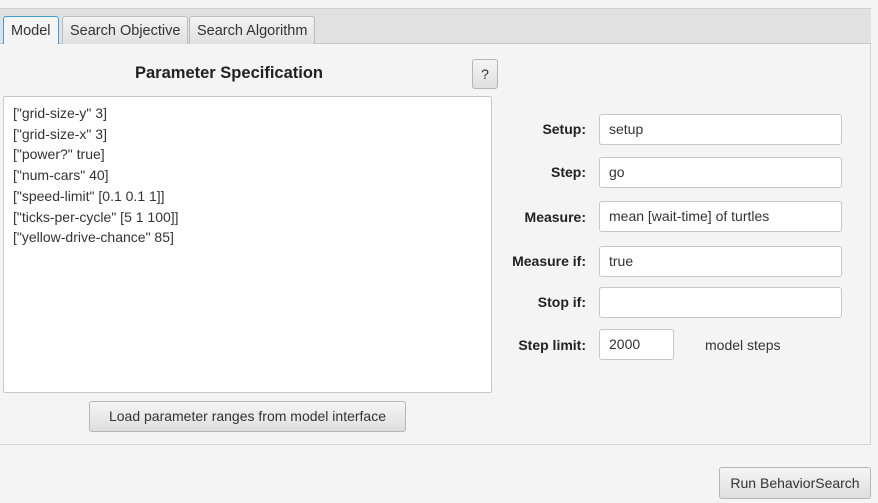  I want to click on step-limit-unit: model steps, so click(743, 345).